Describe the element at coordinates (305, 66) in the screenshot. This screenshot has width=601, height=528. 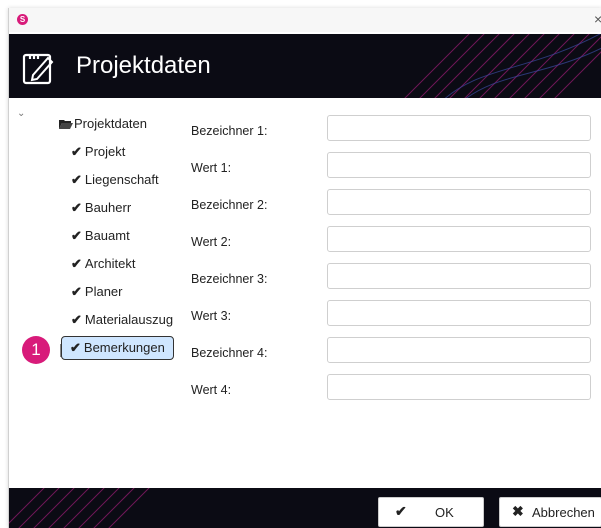
I see `header-banner: Projektdaten` at that location.